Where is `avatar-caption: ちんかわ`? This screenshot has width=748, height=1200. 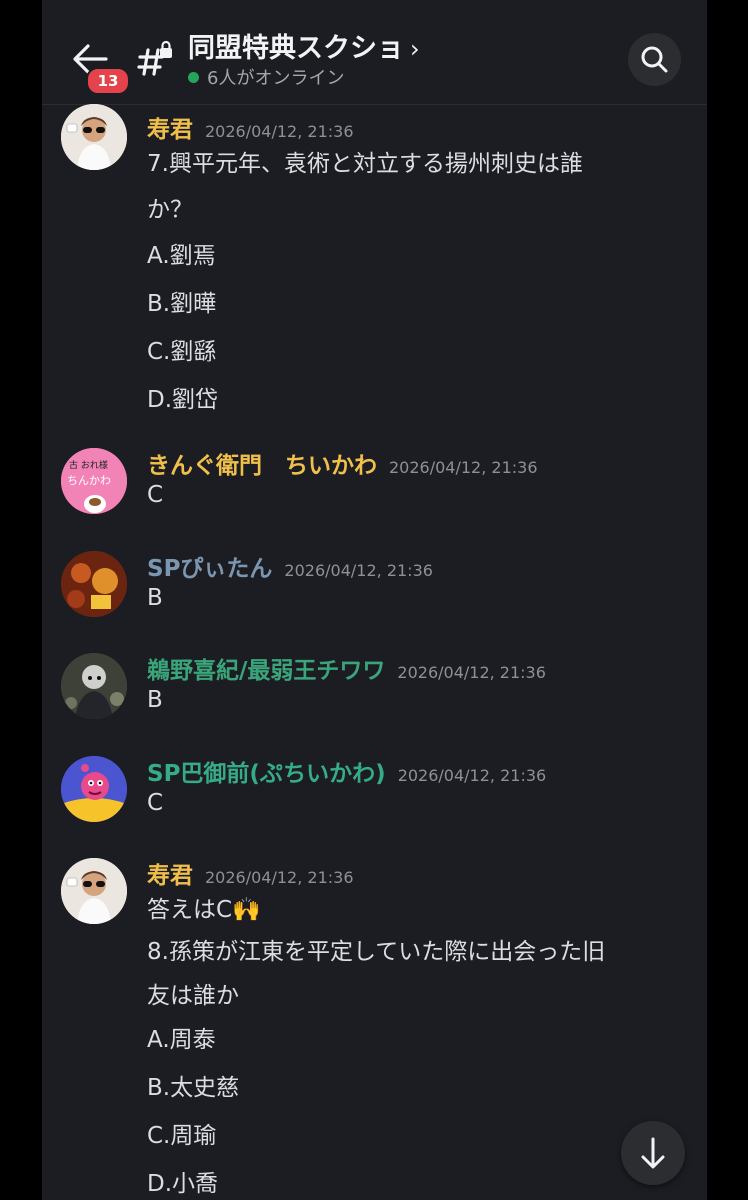 avatar-caption: ちんかわ is located at coordinates (89, 480).